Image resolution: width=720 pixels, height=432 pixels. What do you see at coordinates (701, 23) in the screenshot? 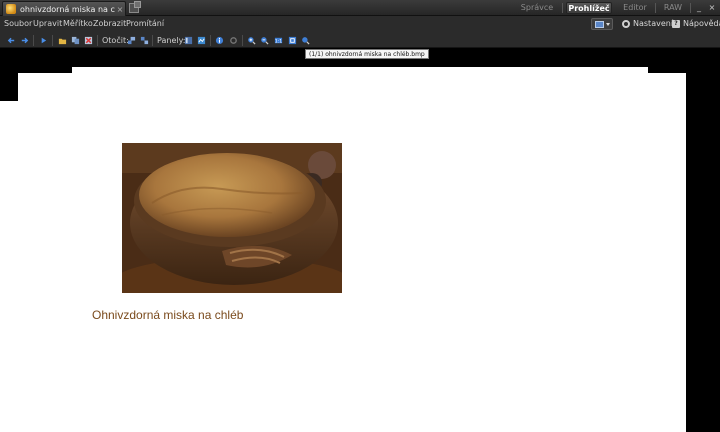
I see `help-label: Nápověda` at bounding box center [701, 23].